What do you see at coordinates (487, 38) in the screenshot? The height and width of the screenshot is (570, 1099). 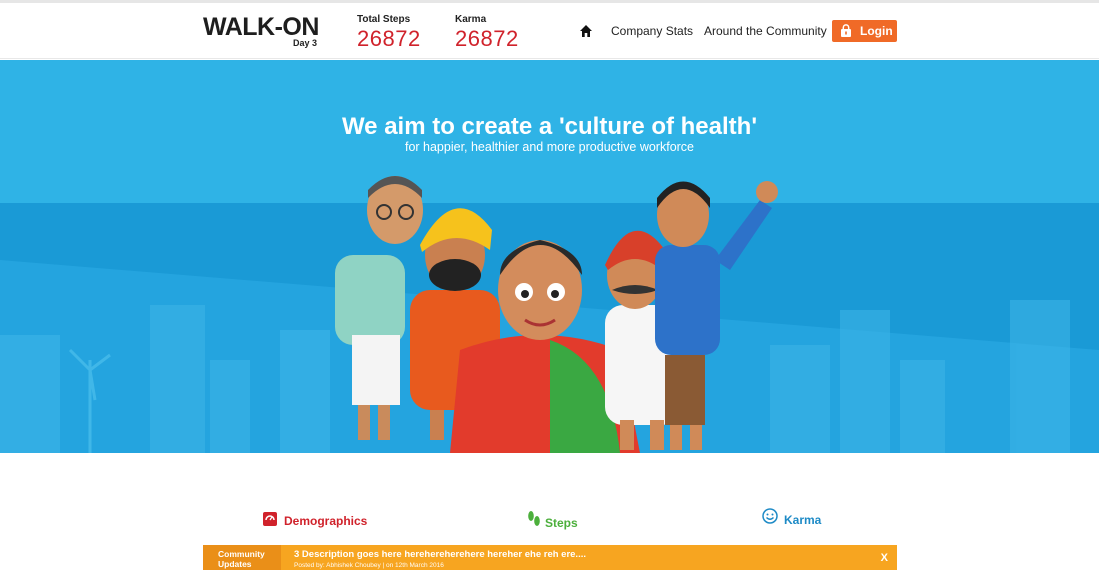 I see `karma-value: 26872` at bounding box center [487, 38].